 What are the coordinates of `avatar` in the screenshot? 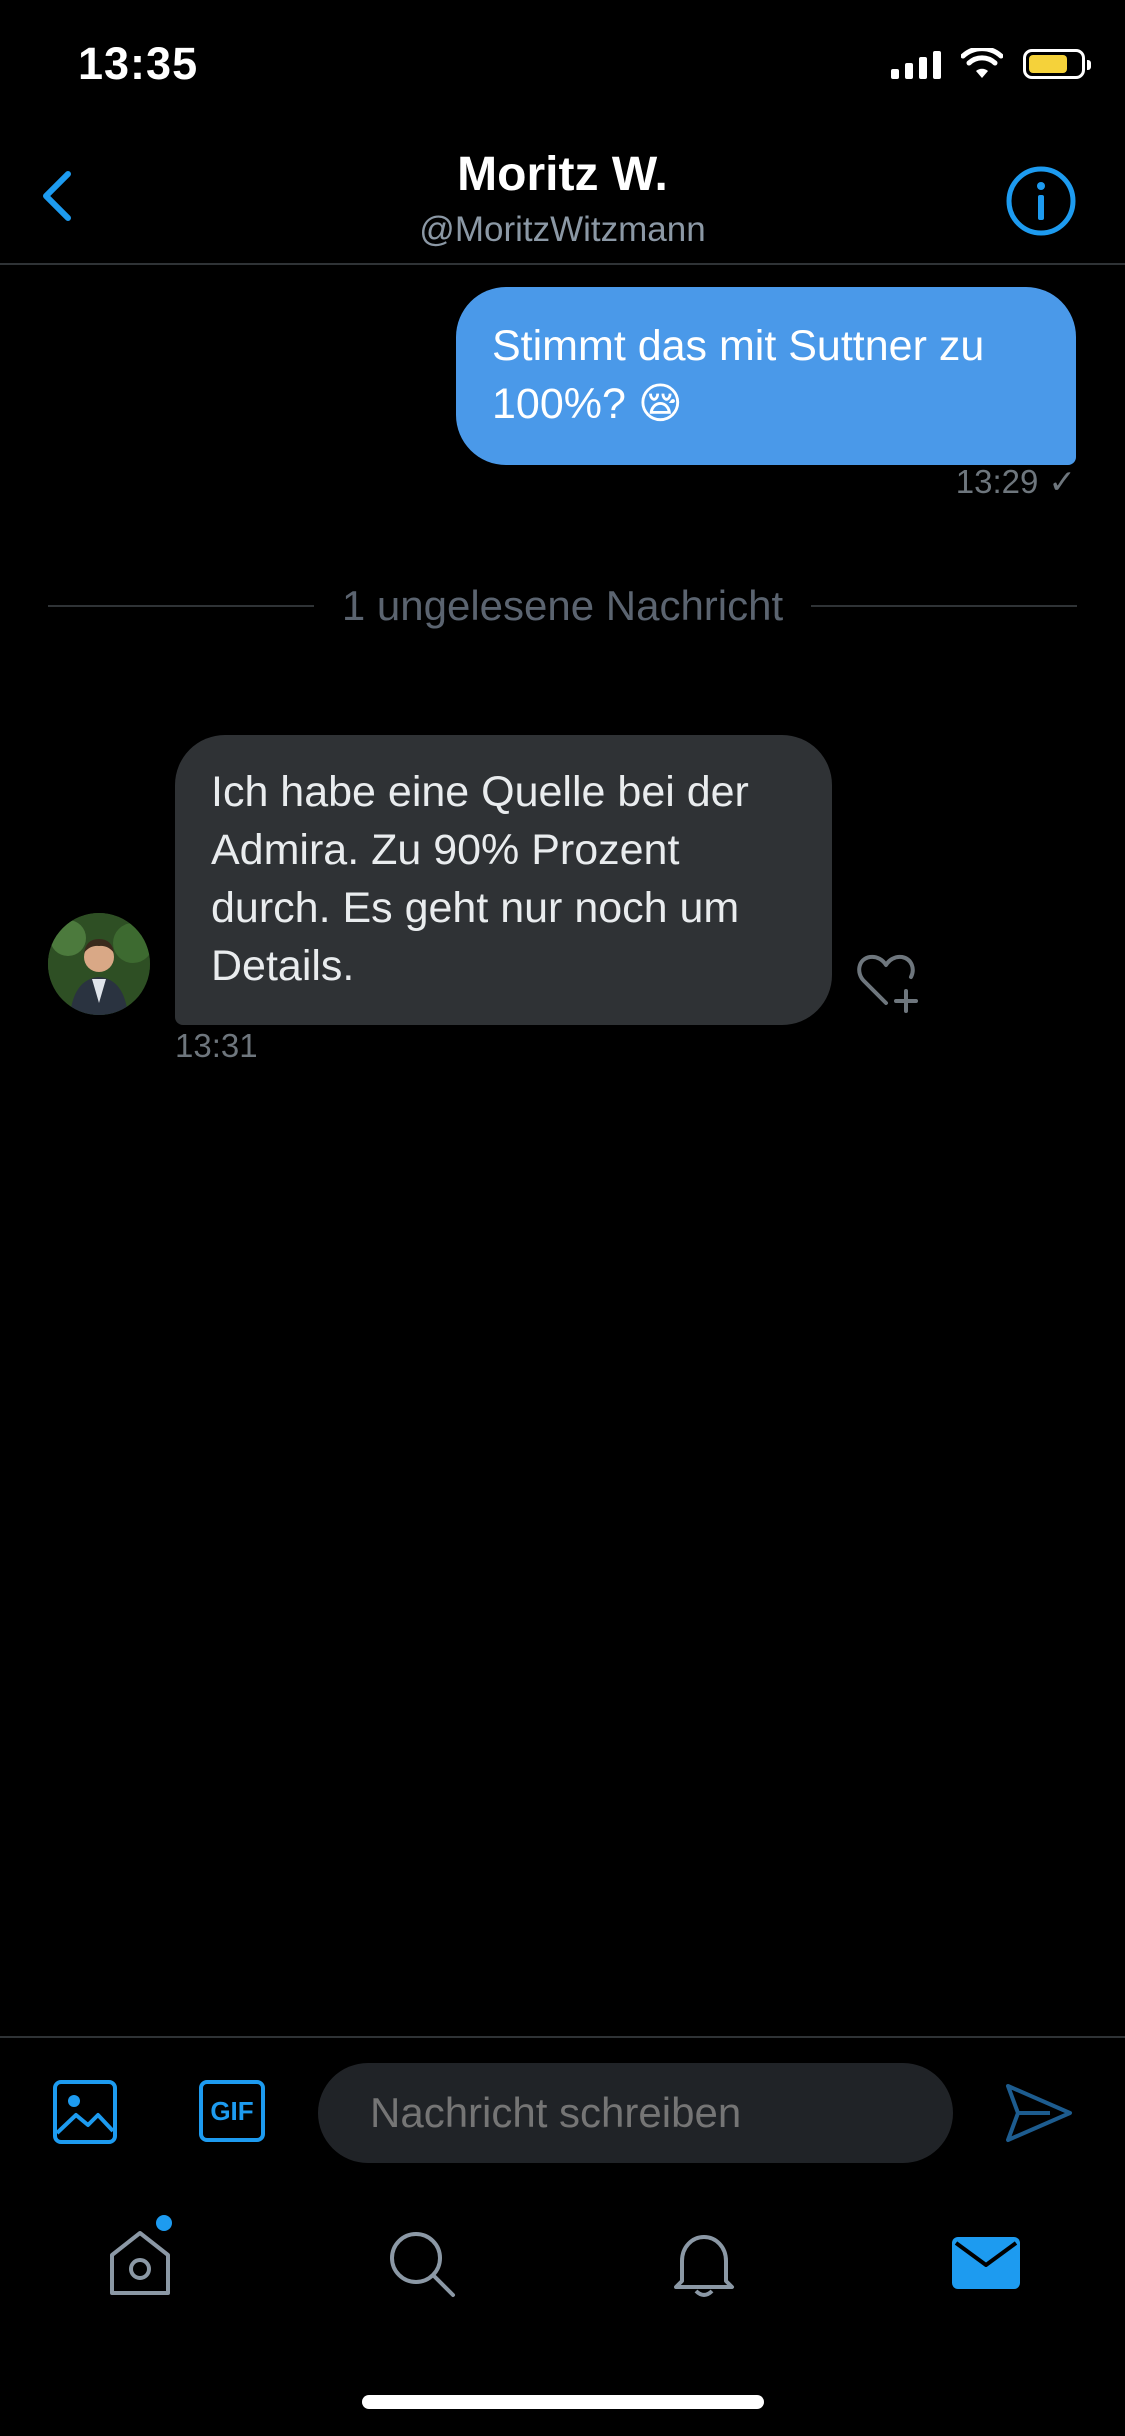 It's located at (99, 964).